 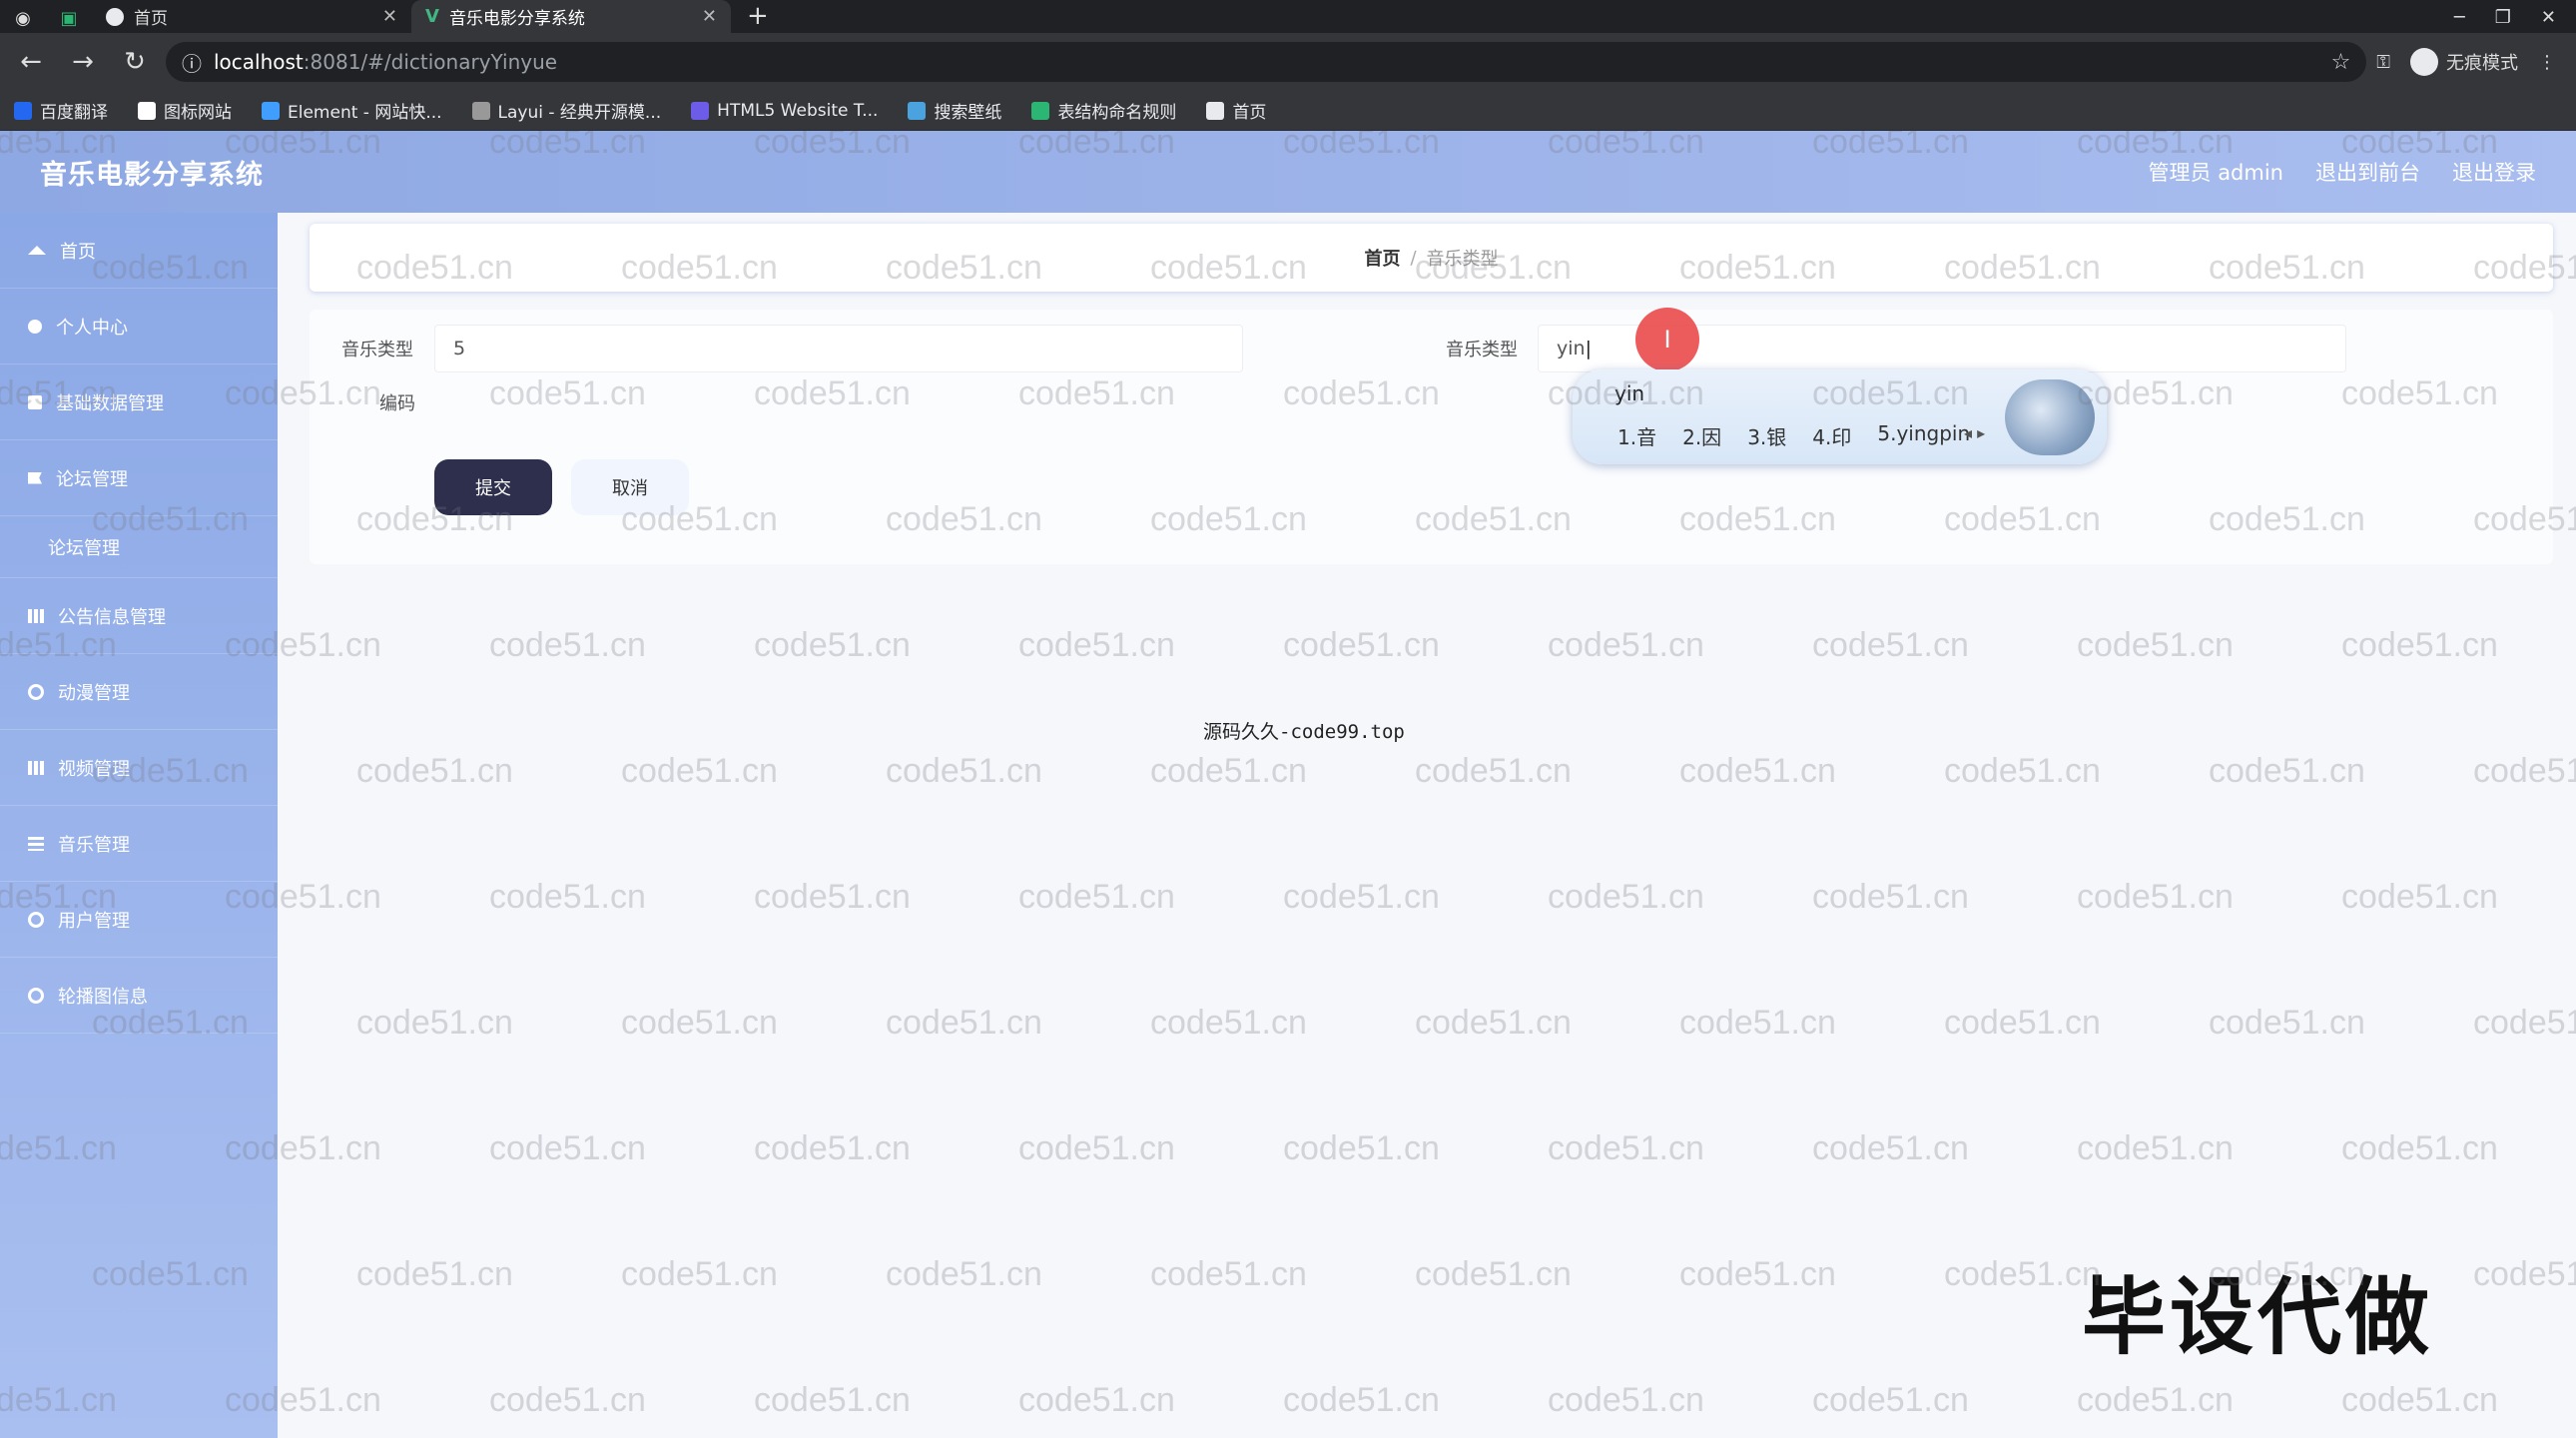 I want to click on bookmark-star-icon: ☆, so click(x=2341, y=62).